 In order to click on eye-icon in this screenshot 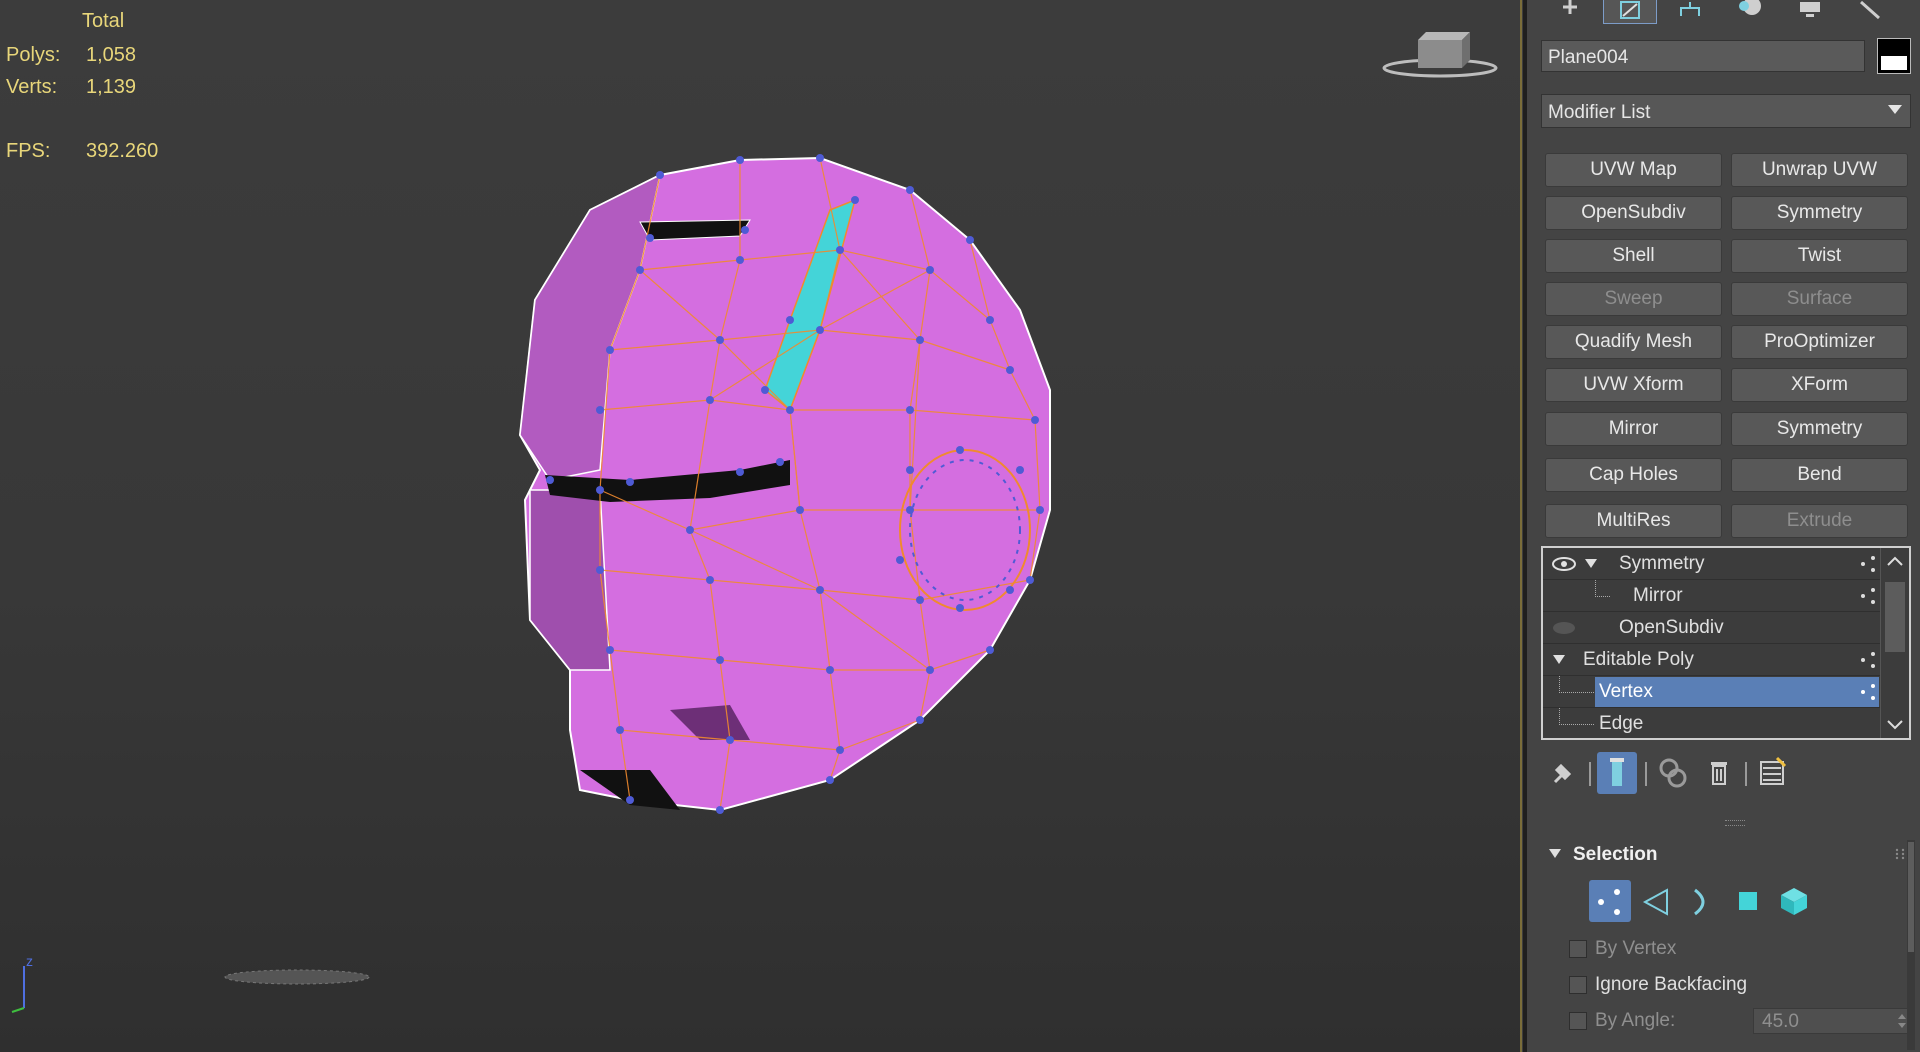, I will do `click(1564, 564)`.